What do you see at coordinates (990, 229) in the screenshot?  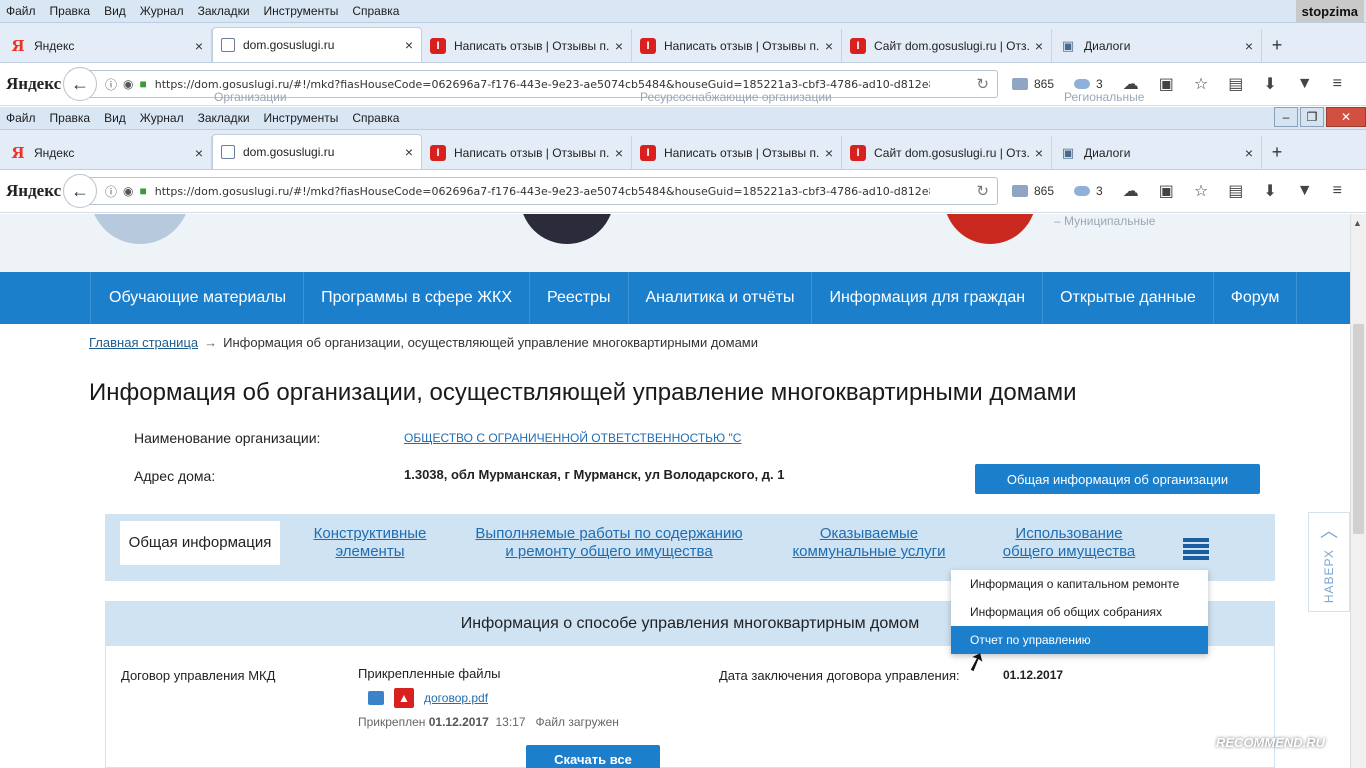 I see `category-badge-regional` at bounding box center [990, 229].